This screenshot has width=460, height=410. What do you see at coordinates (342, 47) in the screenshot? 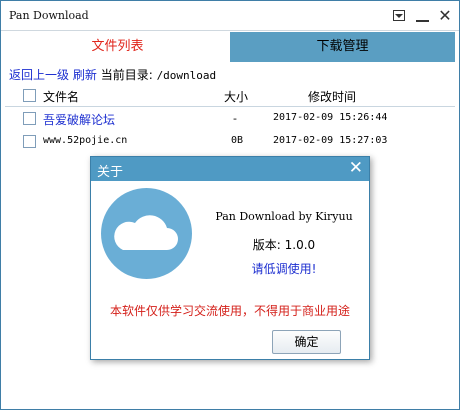
I see `tab-download-manager: 下载管理` at bounding box center [342, 47].